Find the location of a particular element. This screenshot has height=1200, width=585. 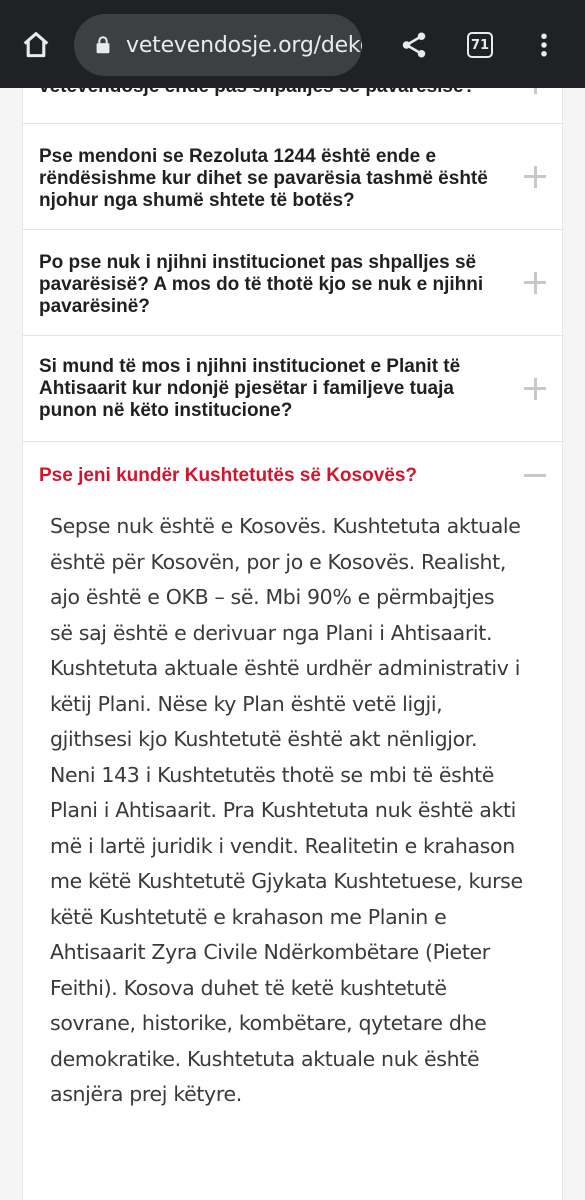

share-button is located at coordinates (414, 45).